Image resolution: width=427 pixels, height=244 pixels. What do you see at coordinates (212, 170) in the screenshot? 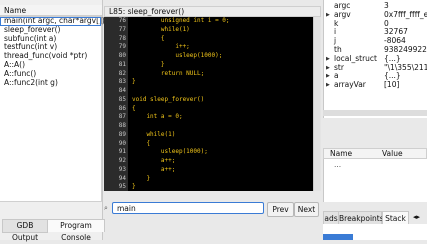
I see `code-line: 93 a++;` at bounding box center [212, 170].